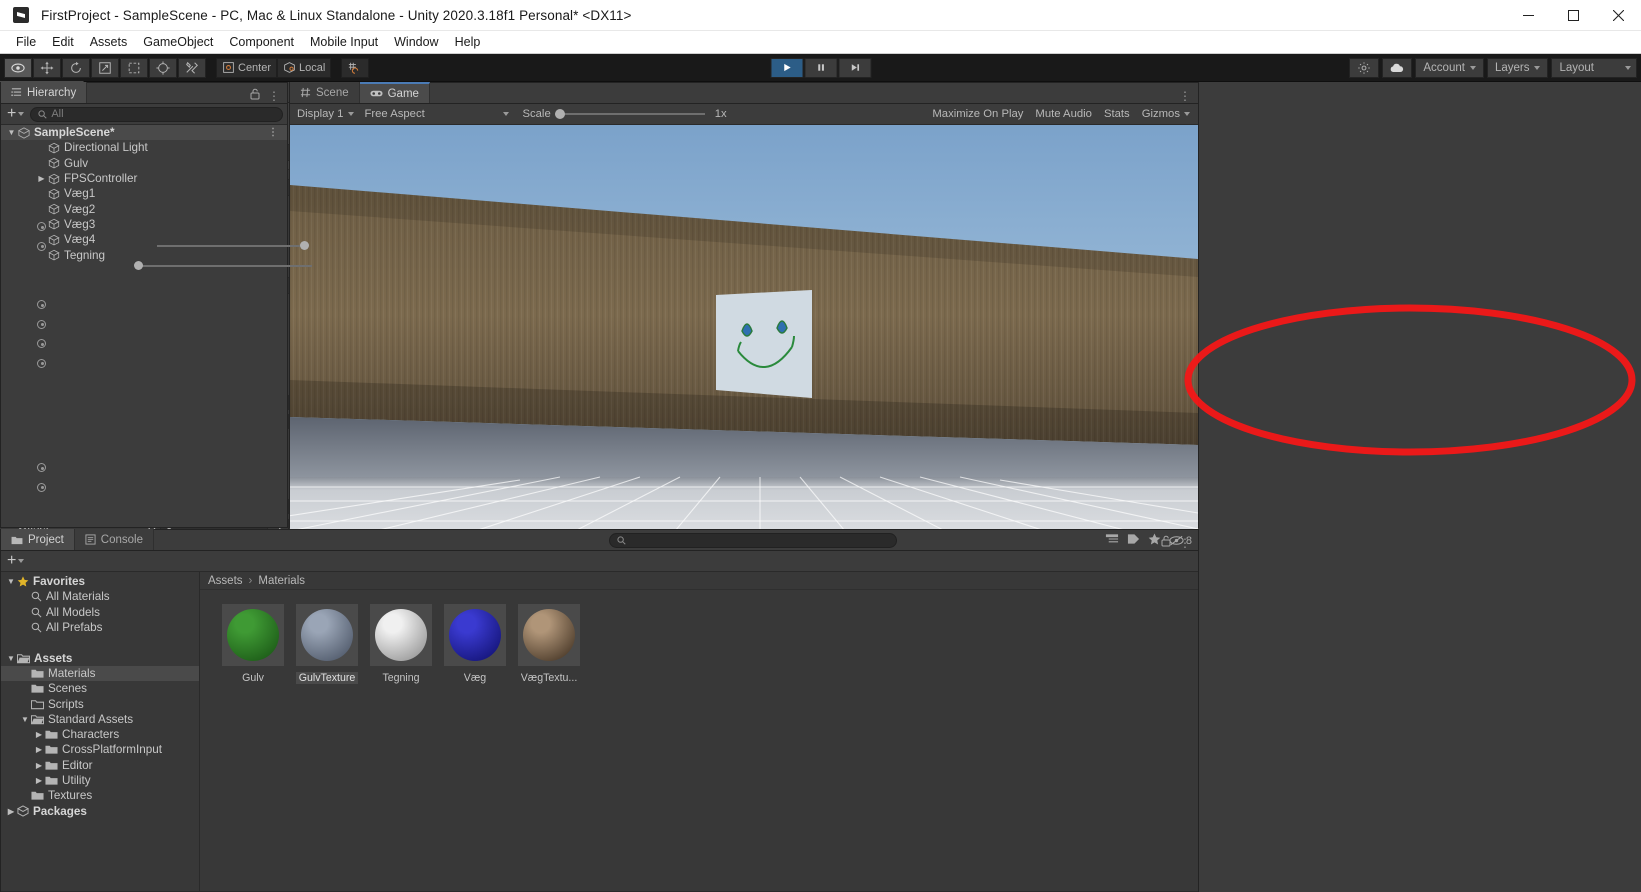 The image size is (1641, 892). Describe the element at coordinates (144, 163) in the screenshot. I see `hierarchy-item: Gulv` at that location.